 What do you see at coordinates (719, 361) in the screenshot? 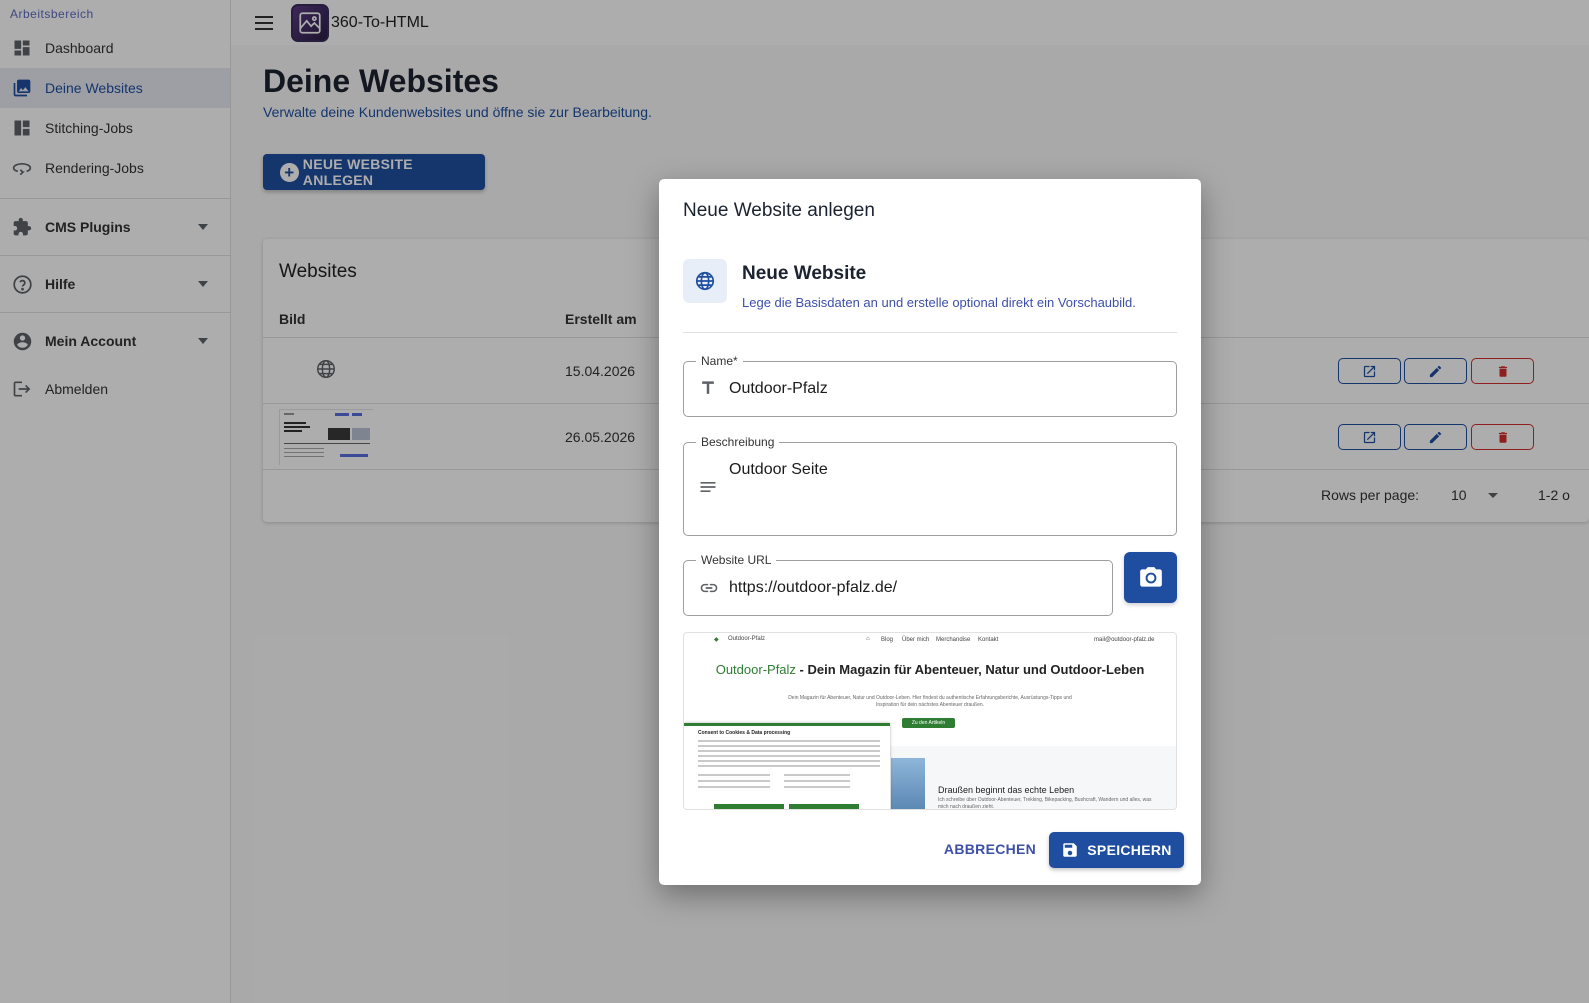
I see `name-field-label: Name*` at bounding box center [719, 361].